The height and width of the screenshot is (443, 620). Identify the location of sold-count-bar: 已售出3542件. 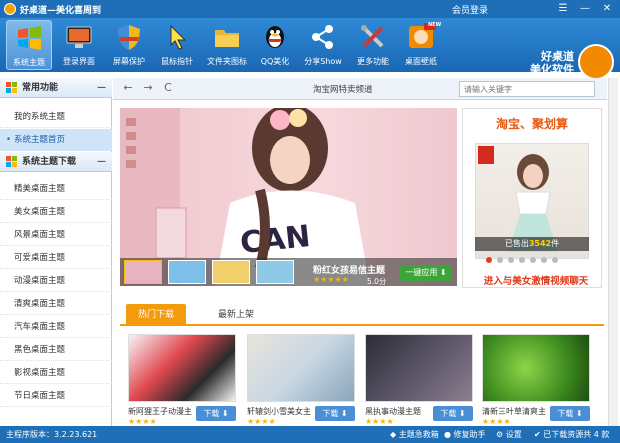
(532, 244).